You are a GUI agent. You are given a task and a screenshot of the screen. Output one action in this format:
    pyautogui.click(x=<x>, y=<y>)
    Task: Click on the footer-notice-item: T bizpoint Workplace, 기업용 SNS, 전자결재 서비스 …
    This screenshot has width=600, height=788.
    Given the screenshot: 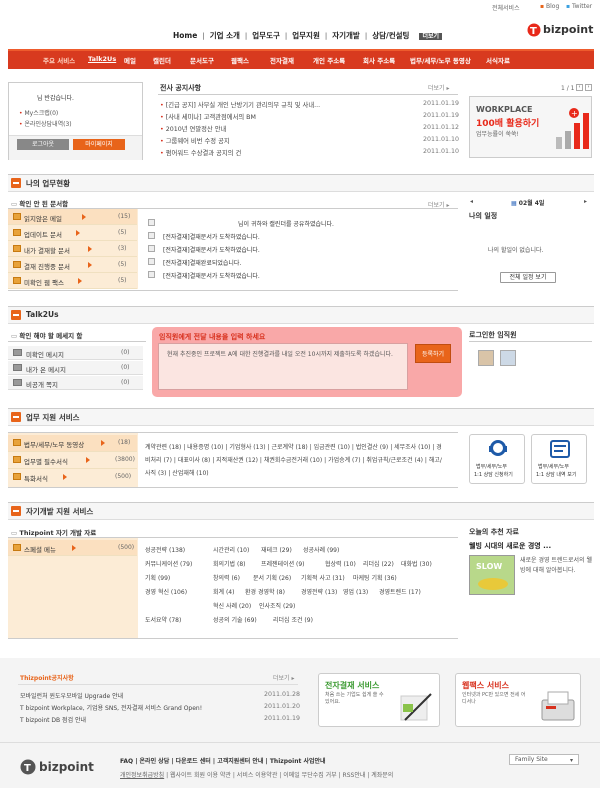 What is the action you would take?
    pyautogui.click(x=111, y=707)
    